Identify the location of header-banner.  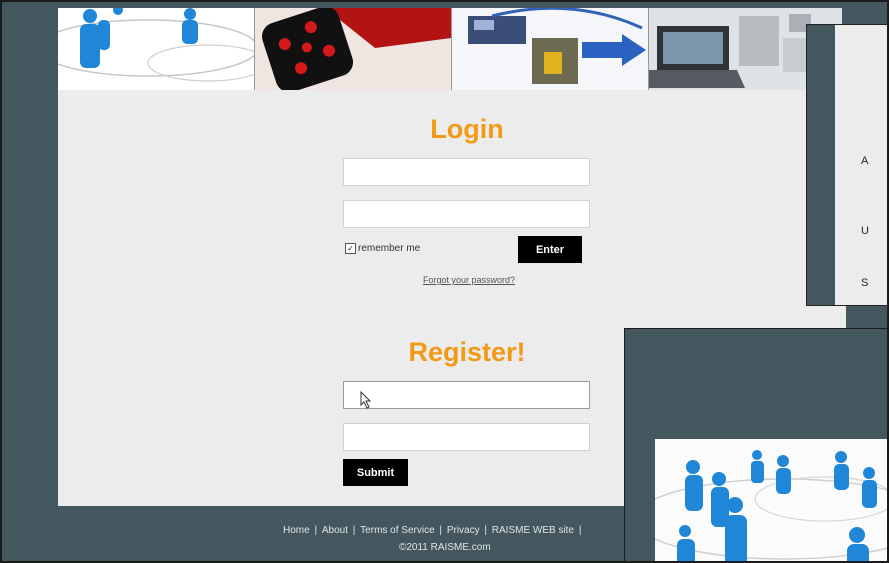
(450, 49).